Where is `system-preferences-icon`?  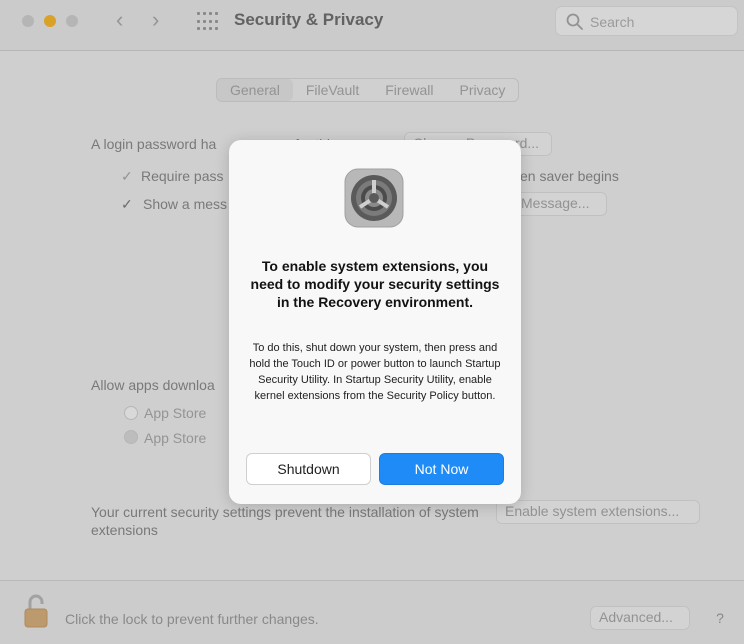
system-preferences-icon is located at coordinates (374, 198).